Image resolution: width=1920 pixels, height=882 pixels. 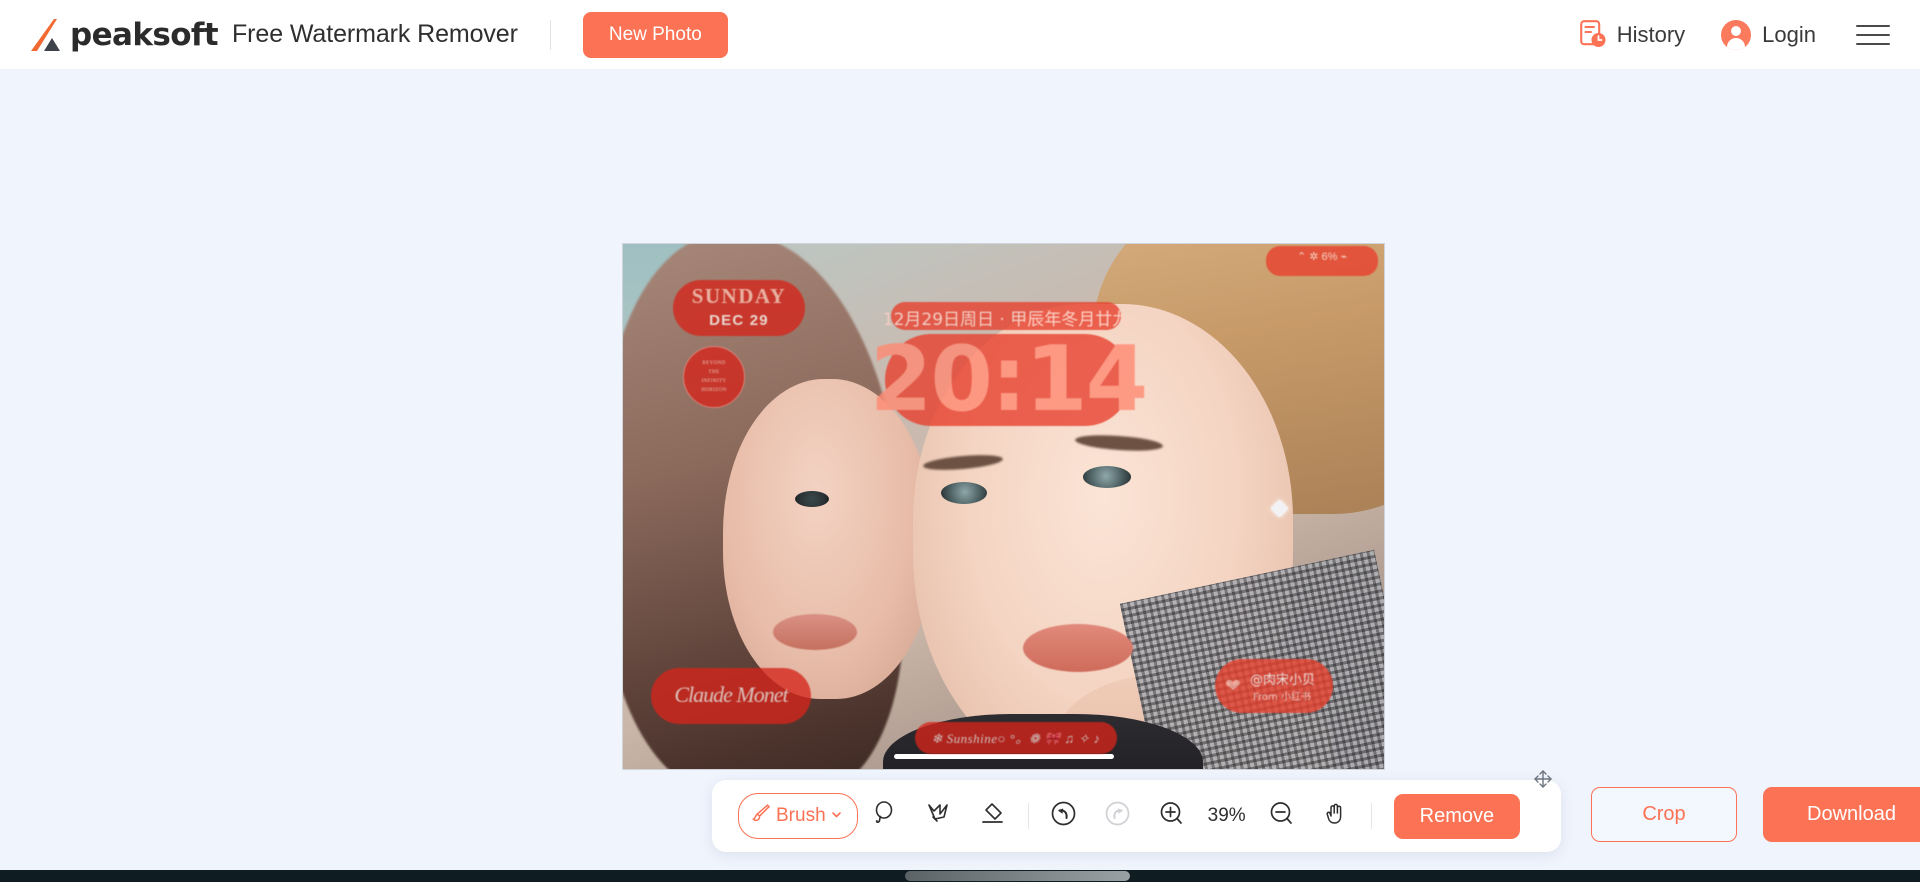 I want to click on login-button: Login, so click(x=1768, y=34).